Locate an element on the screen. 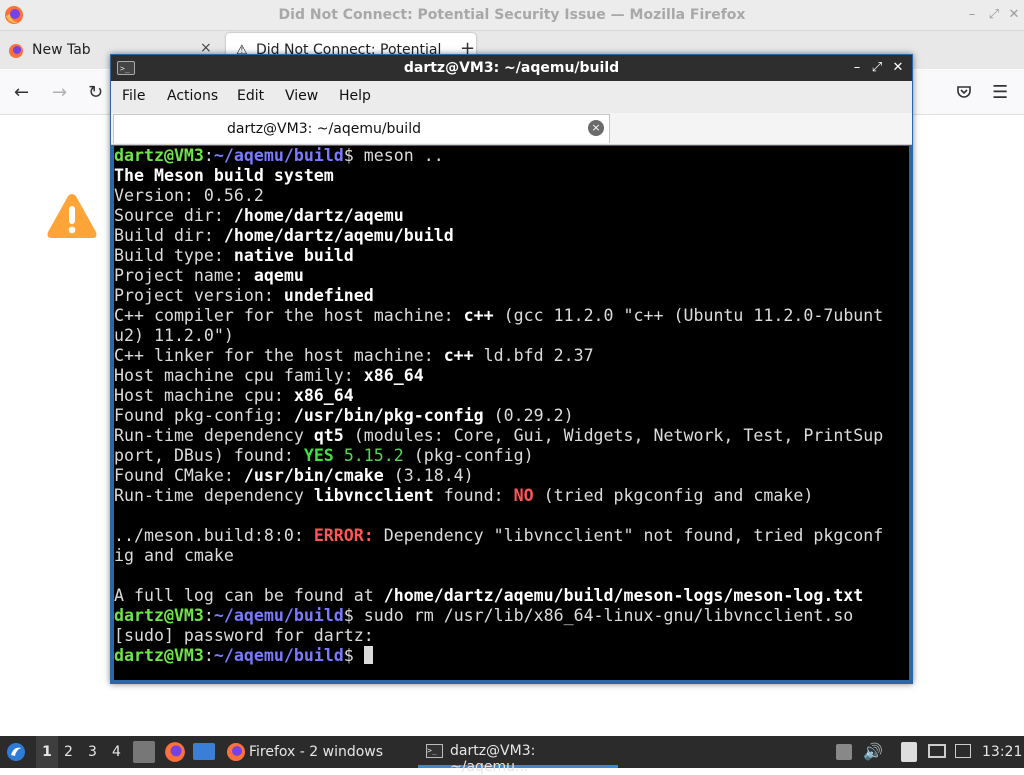 The image size is (1024, 775). menu-view: View is located at coordinates (301, 96).